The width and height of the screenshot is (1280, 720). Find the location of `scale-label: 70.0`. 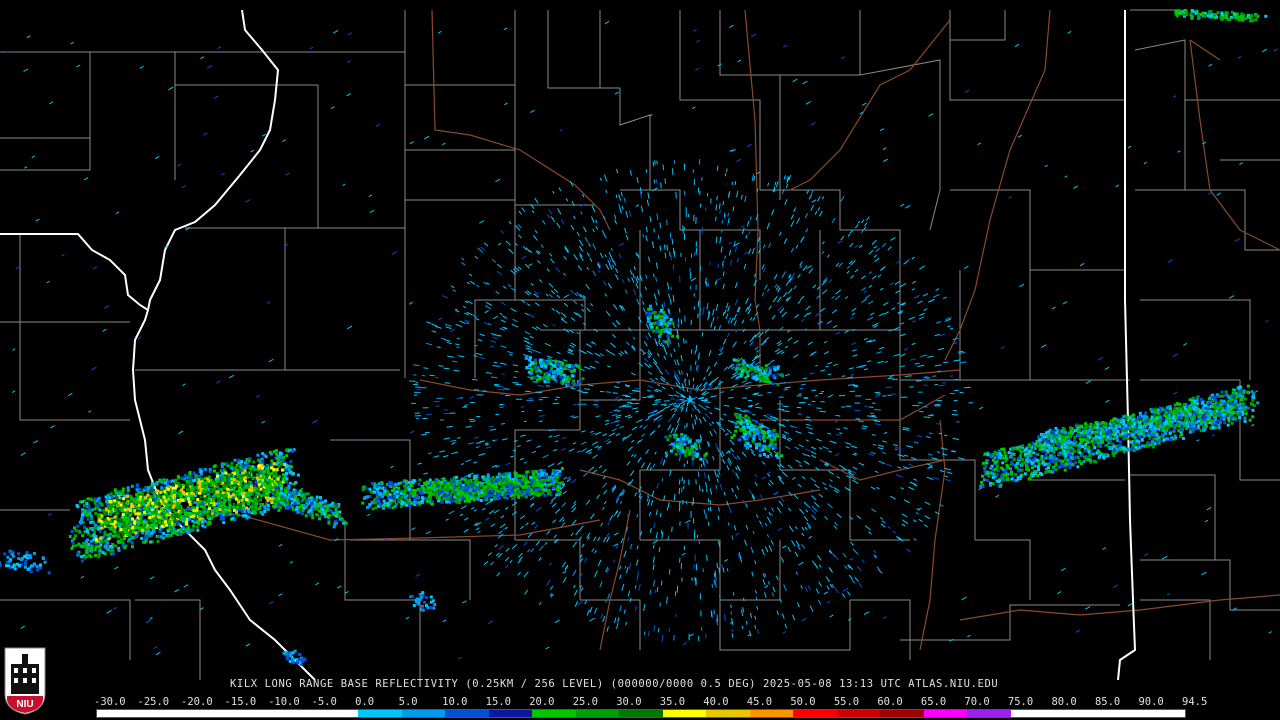

scale-label: 70.0 is located at coordinates (977, 702).